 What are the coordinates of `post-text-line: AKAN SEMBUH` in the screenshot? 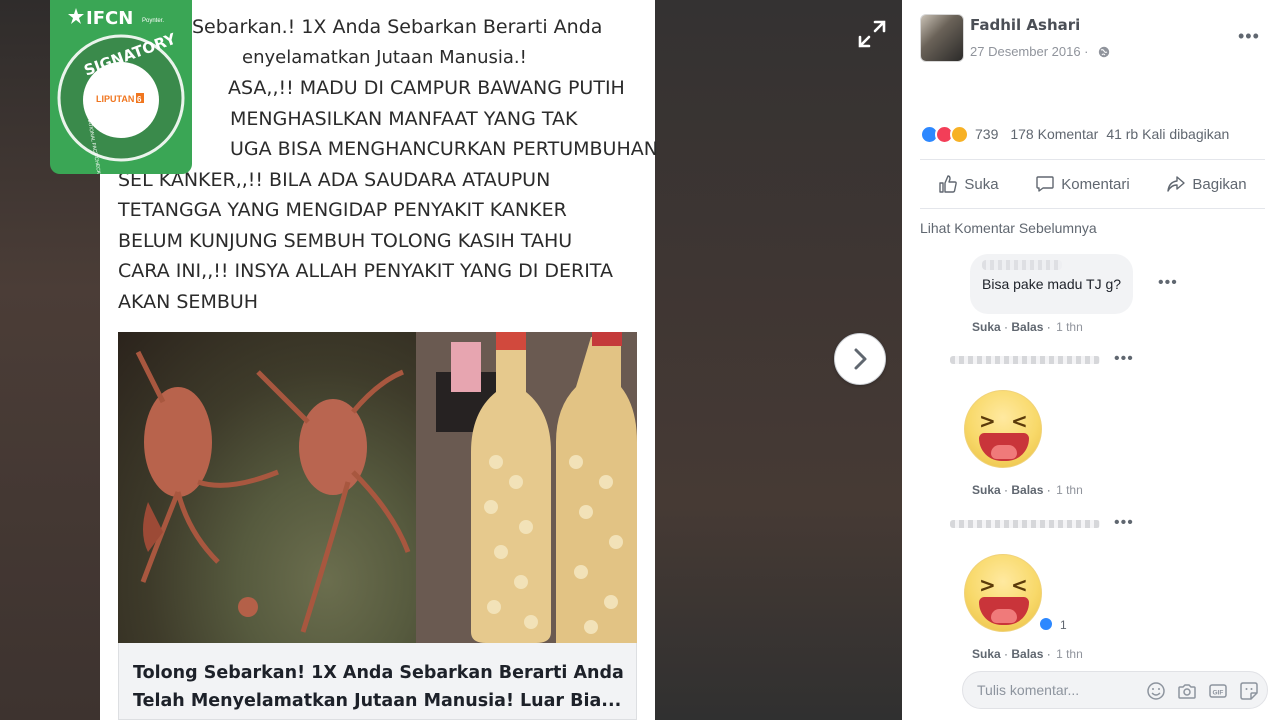 It's located at (188, 301).